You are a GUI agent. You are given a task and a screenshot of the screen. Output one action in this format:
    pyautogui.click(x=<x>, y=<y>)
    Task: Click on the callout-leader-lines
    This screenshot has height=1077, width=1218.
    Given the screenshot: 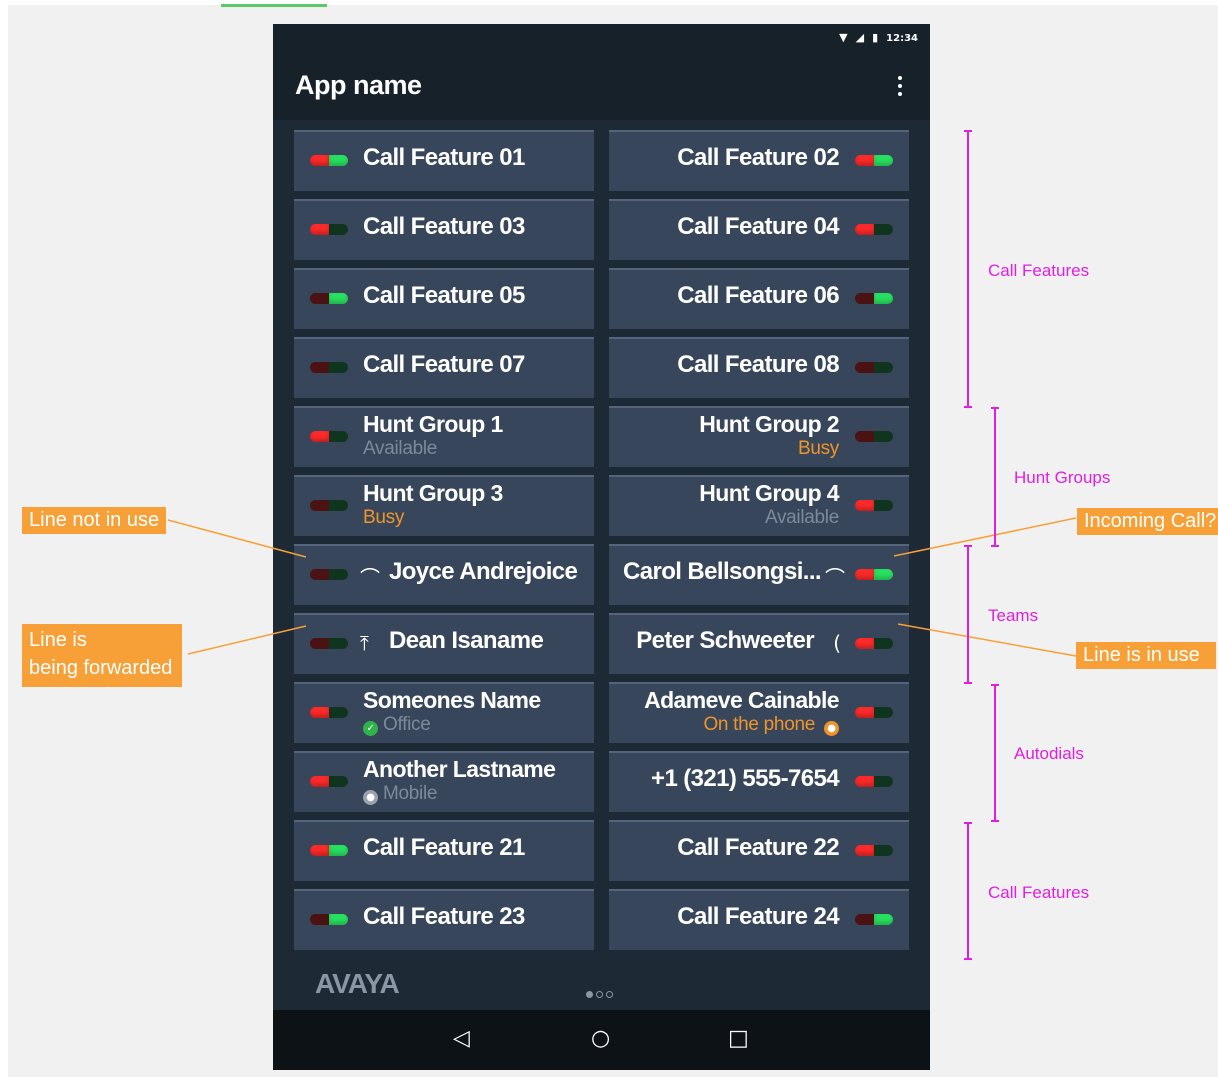 What is the action you would take?
    pyautogui.click(x=622, y=587)
    